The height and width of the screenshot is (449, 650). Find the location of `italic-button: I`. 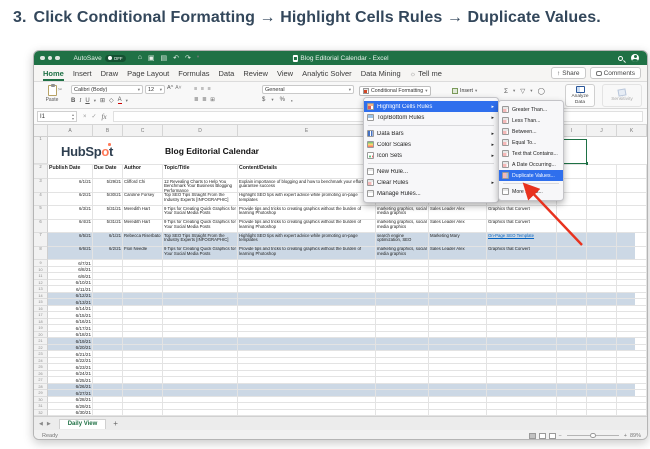

italic-button: I is located at coordinates (80, 101).